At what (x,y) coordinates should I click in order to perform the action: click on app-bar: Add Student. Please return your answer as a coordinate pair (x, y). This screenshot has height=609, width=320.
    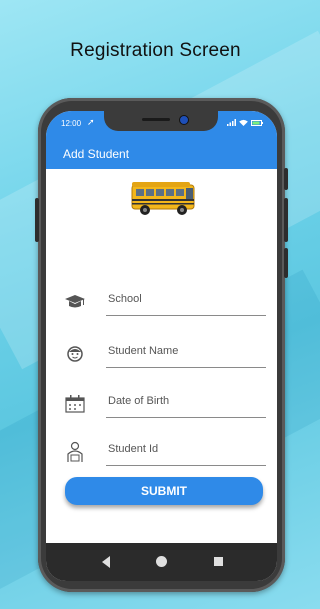
    Looking at the image, I should click on (161, 155).